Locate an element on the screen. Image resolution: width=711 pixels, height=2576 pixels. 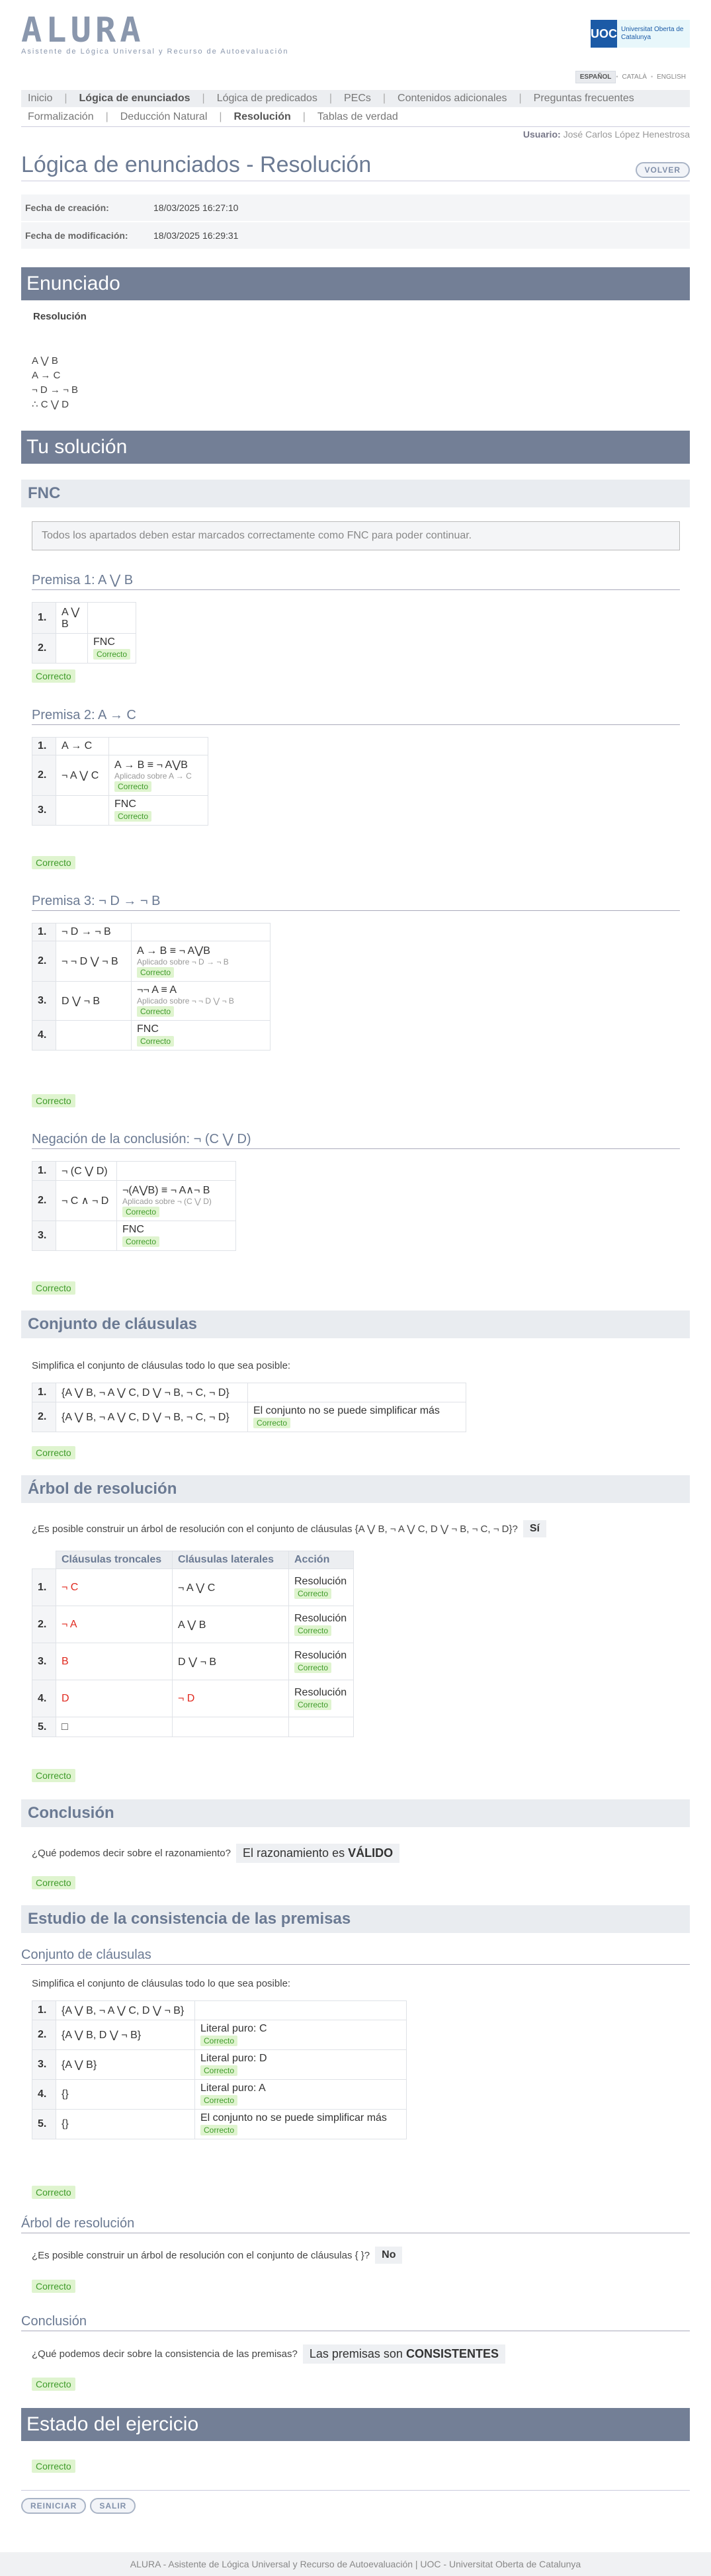
row-num: 5. is located at coordinates (44, 1727).